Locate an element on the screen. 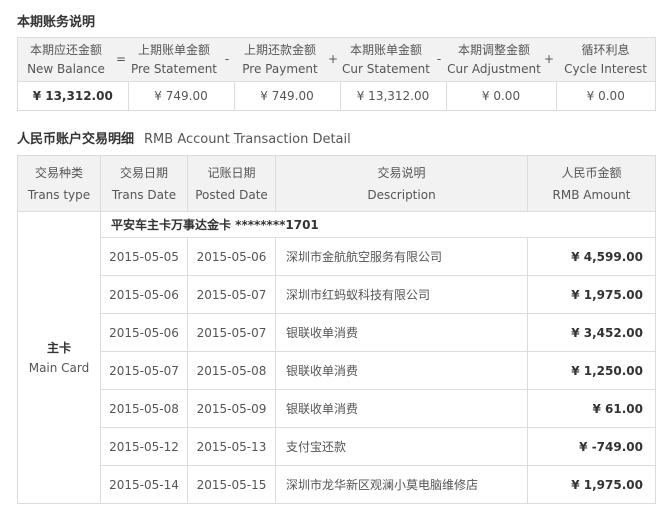  table-row: 2015-05-12 2015-05-13 支付宝还款 ¥ -749.00 is located at coordinates (337, 446).